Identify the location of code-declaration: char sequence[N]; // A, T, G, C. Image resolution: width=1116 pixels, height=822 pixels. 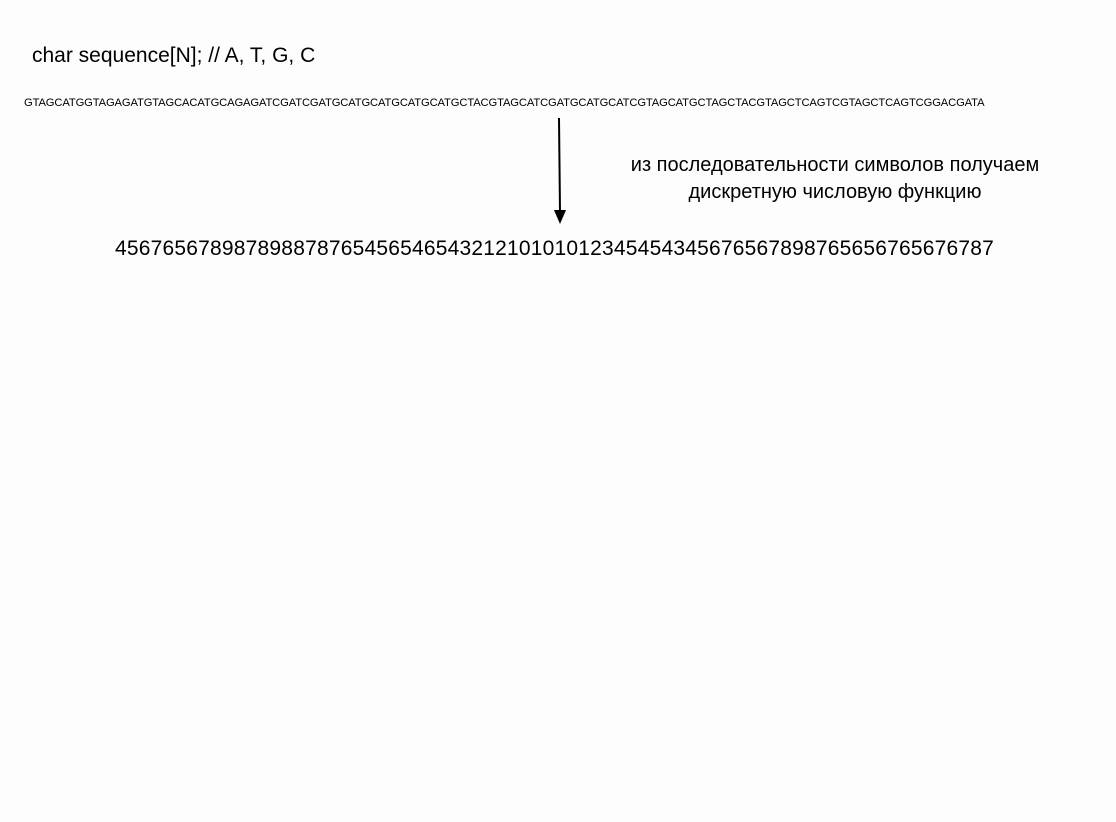
(174, 55).